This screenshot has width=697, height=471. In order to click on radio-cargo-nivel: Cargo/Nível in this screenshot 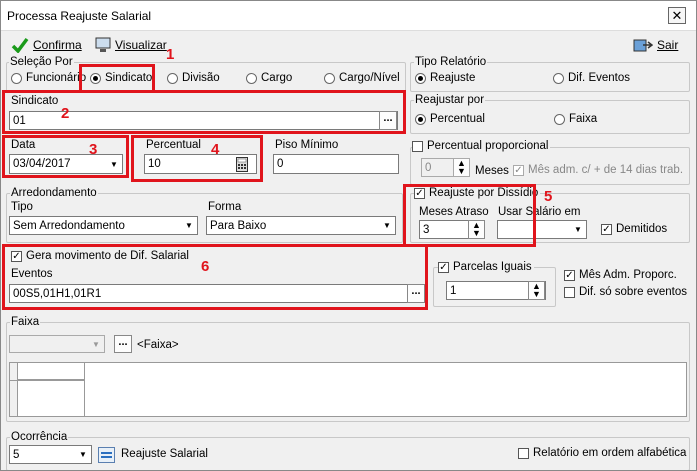, I will do `click(362, 78)`.